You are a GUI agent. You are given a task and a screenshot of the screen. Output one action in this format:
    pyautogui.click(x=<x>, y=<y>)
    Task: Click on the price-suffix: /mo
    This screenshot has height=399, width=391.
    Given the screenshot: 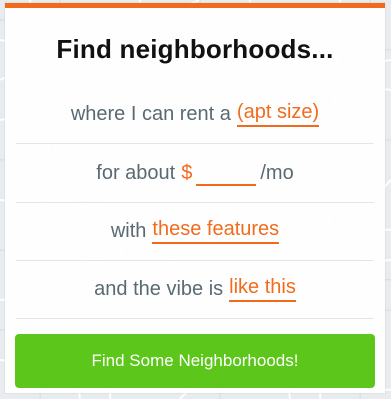 What is the action you would take?
    pyautogui.click(x=277, y=172)
    